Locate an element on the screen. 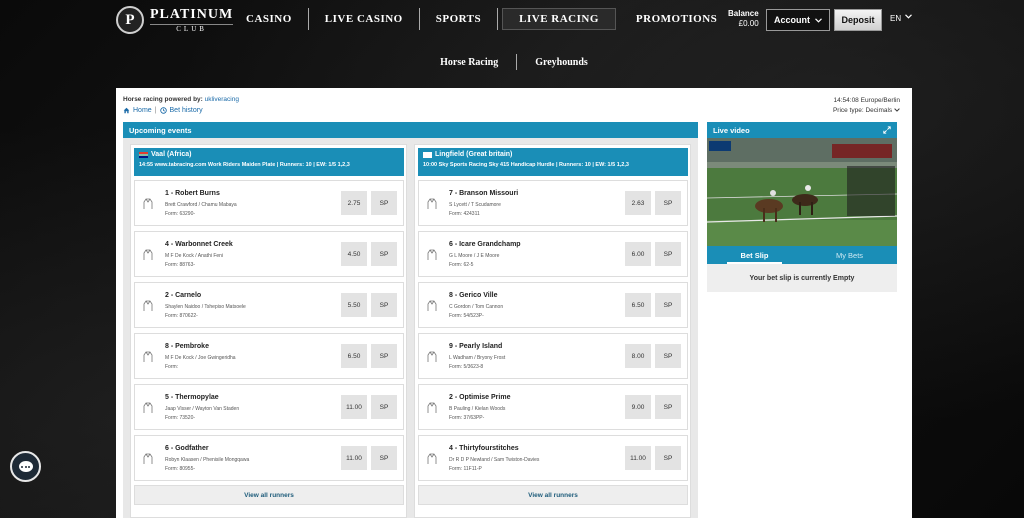  race-title: Vaal (Africa) is located at coordinates (171, 154).